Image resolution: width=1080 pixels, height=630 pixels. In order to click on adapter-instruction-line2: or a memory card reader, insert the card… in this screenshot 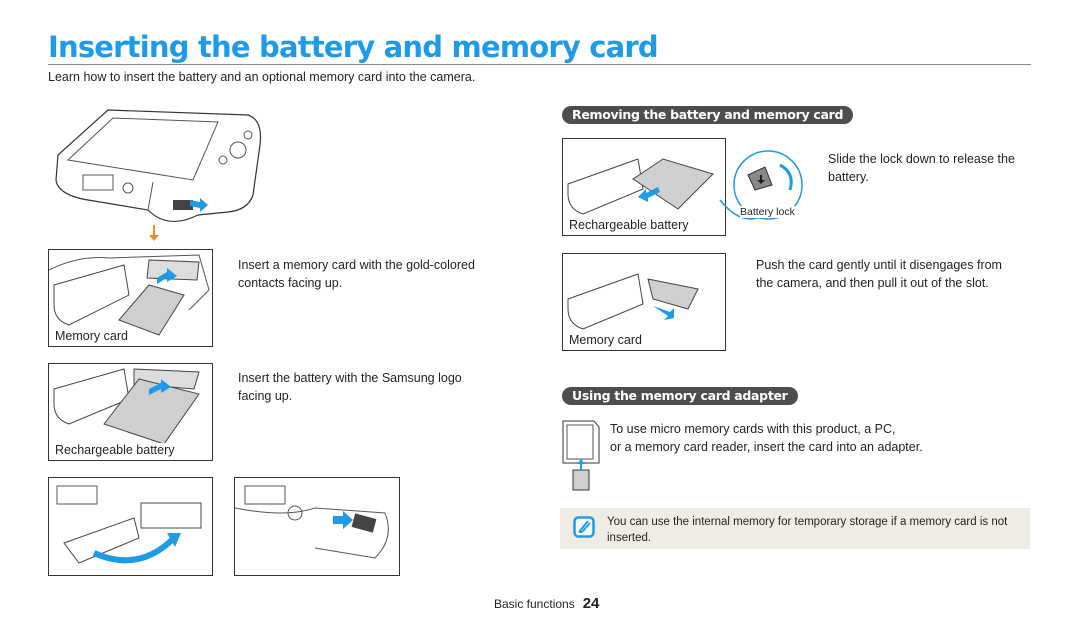, I will do `click(766, 447)`.